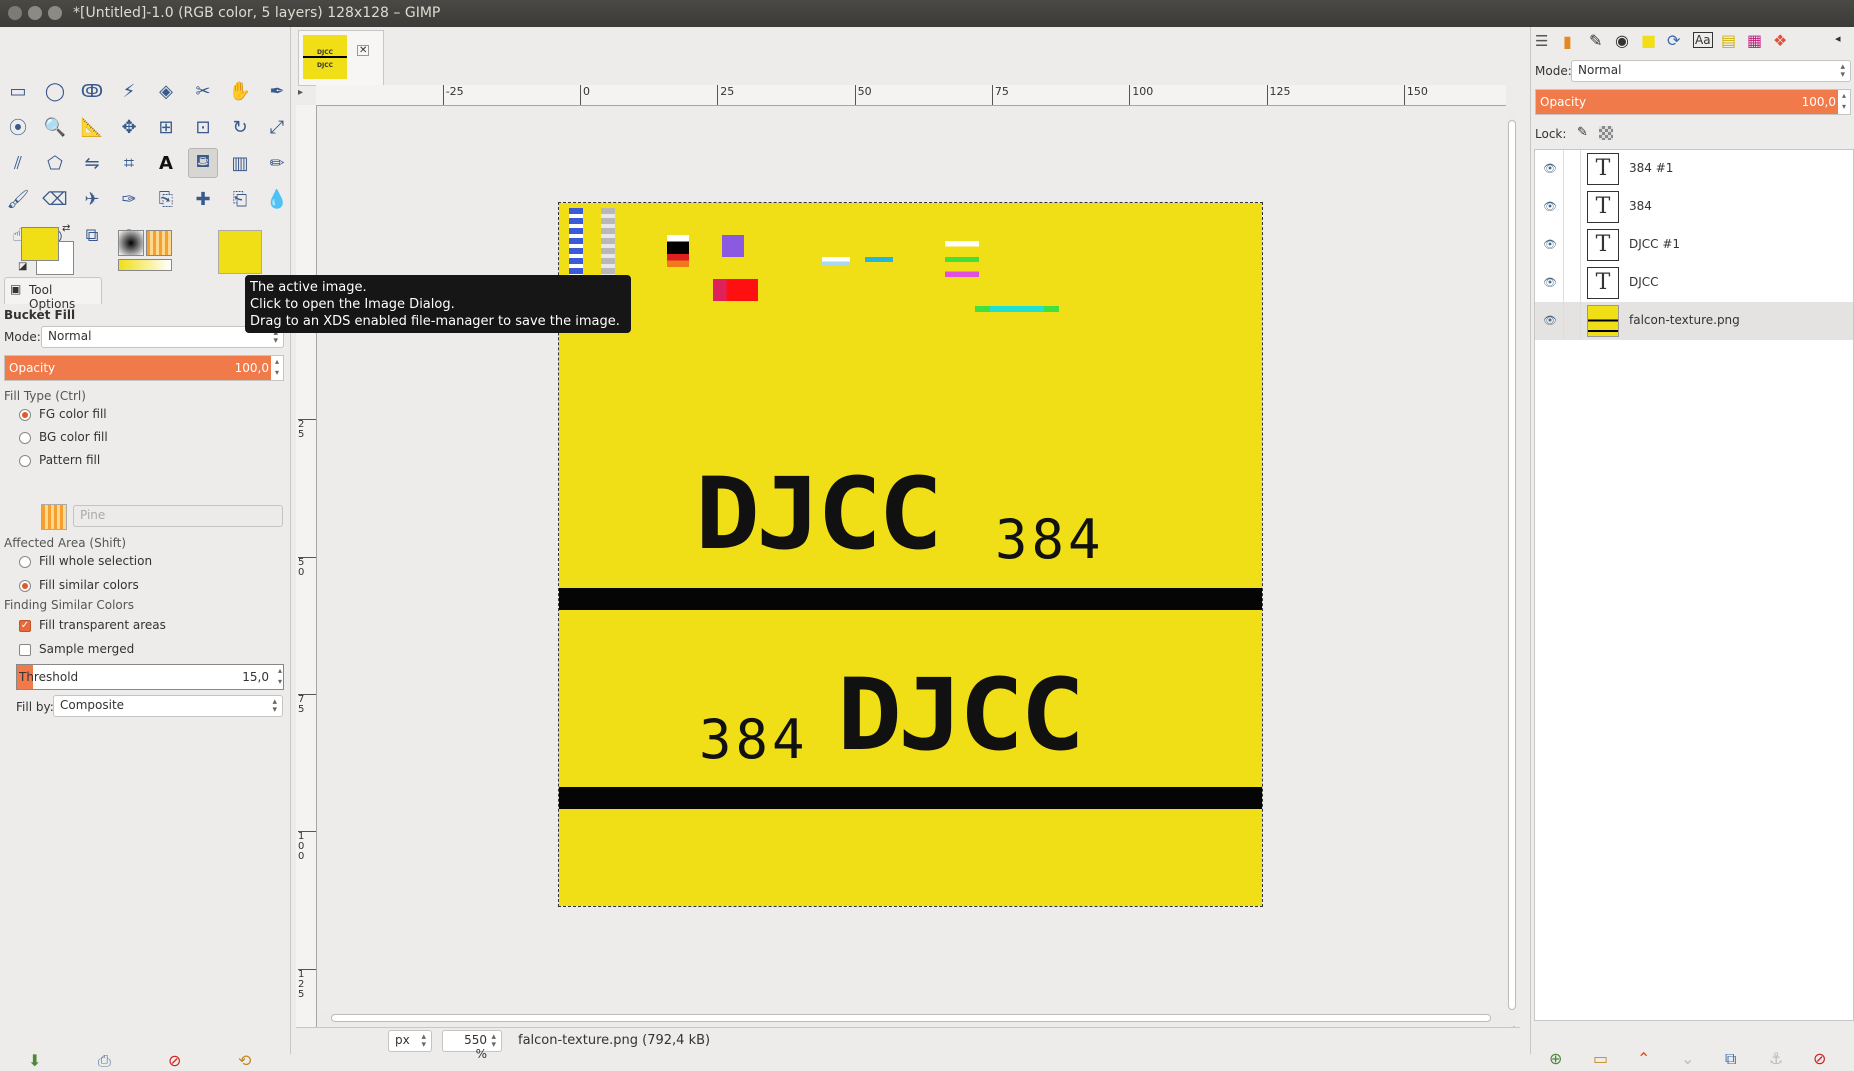 Image resolution: width=1854 pixels, height=1071 pixels. I want to click on fill-whole-selection-radio, so click(25, 562).